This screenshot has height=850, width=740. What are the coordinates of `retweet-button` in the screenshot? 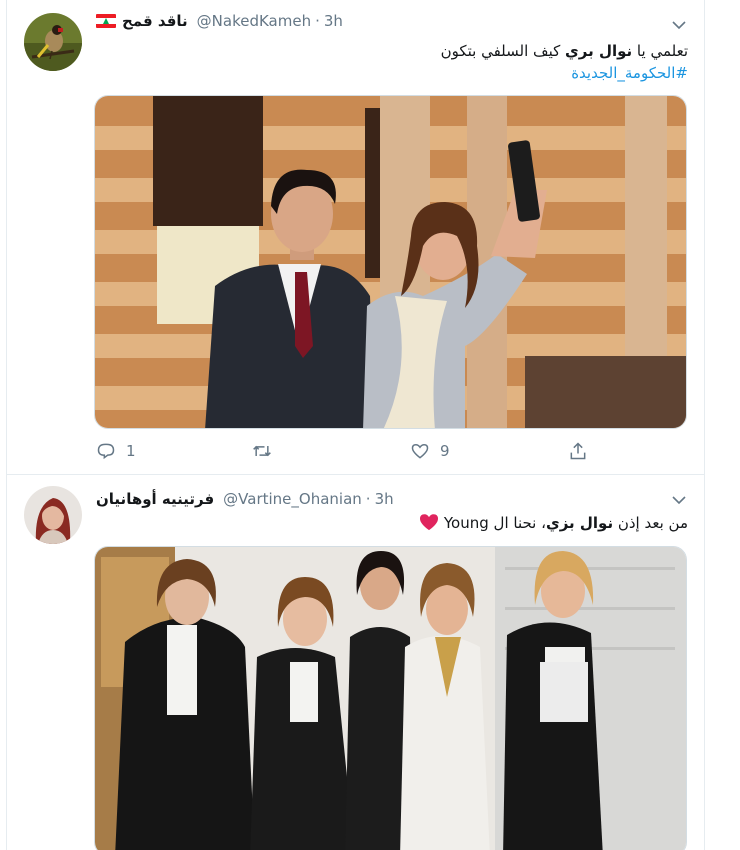 It's located at (267, 451).